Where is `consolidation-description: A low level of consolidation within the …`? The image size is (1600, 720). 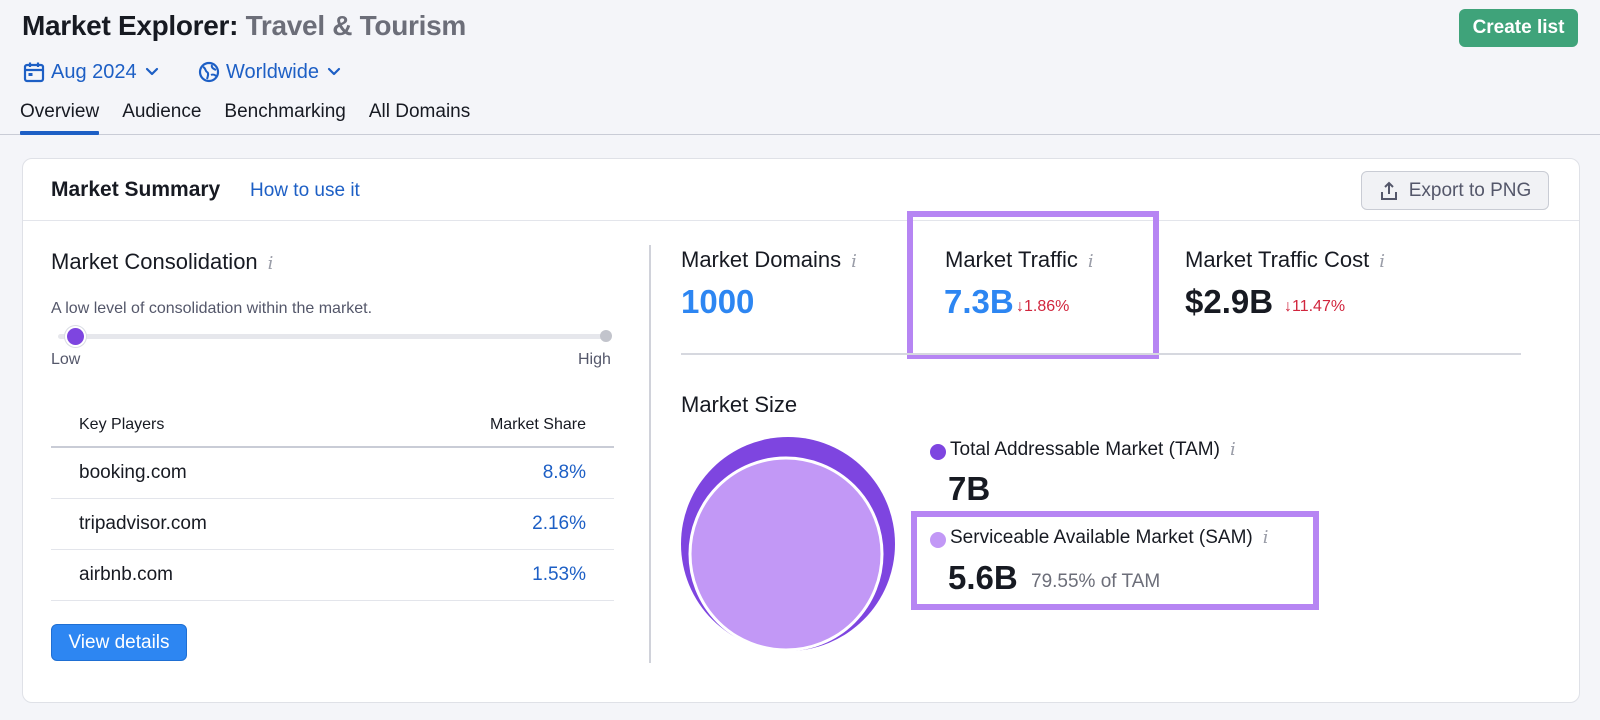 consolidation-description: A low level of consolidation within the … is located at coordinates (212, 308).